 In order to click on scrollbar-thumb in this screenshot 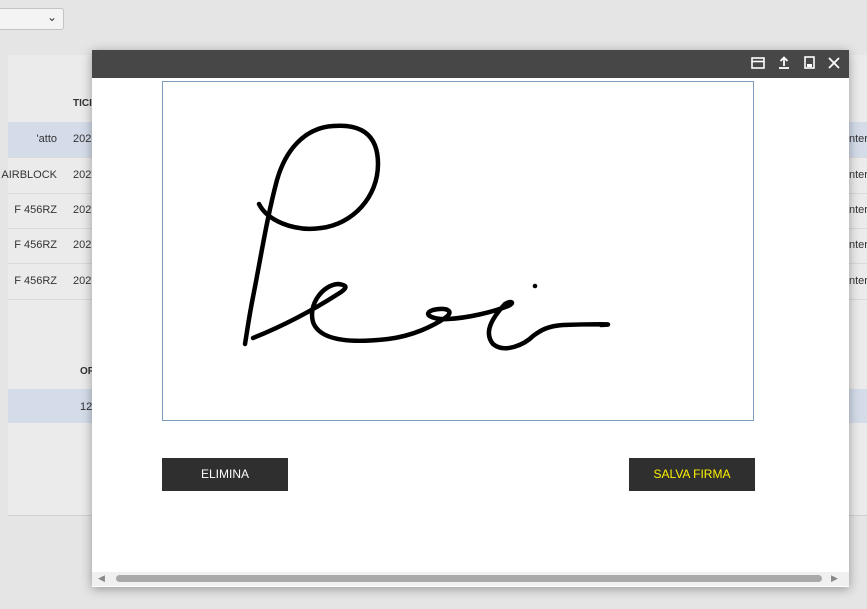, I will do `click(469, 578)`.